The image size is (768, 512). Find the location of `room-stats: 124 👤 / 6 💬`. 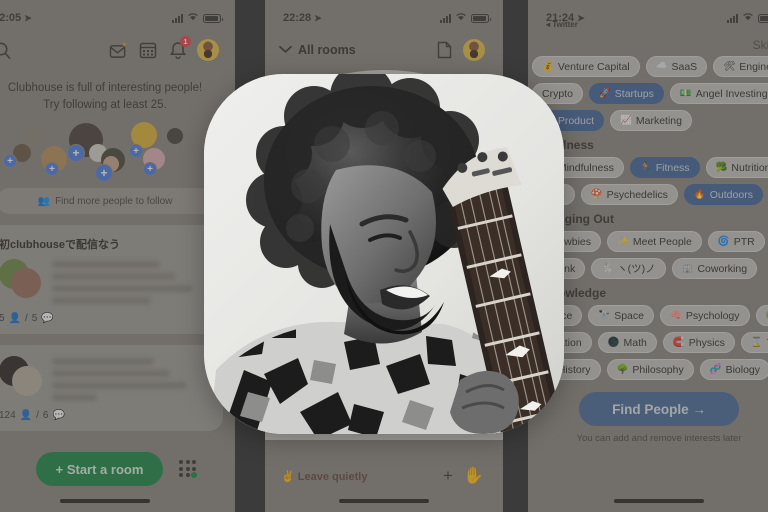

room-stats: 124 👤 / 6 💬 is located at coordinates (32, 415).